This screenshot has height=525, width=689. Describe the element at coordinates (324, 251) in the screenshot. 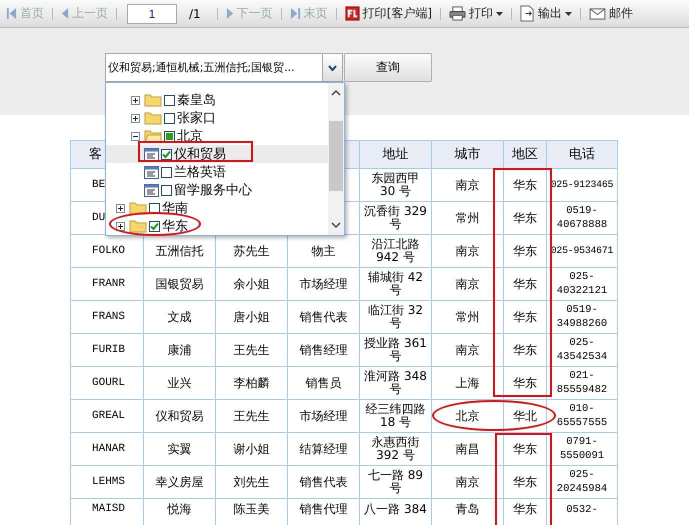

I see `table-cell: 物主` at that location.